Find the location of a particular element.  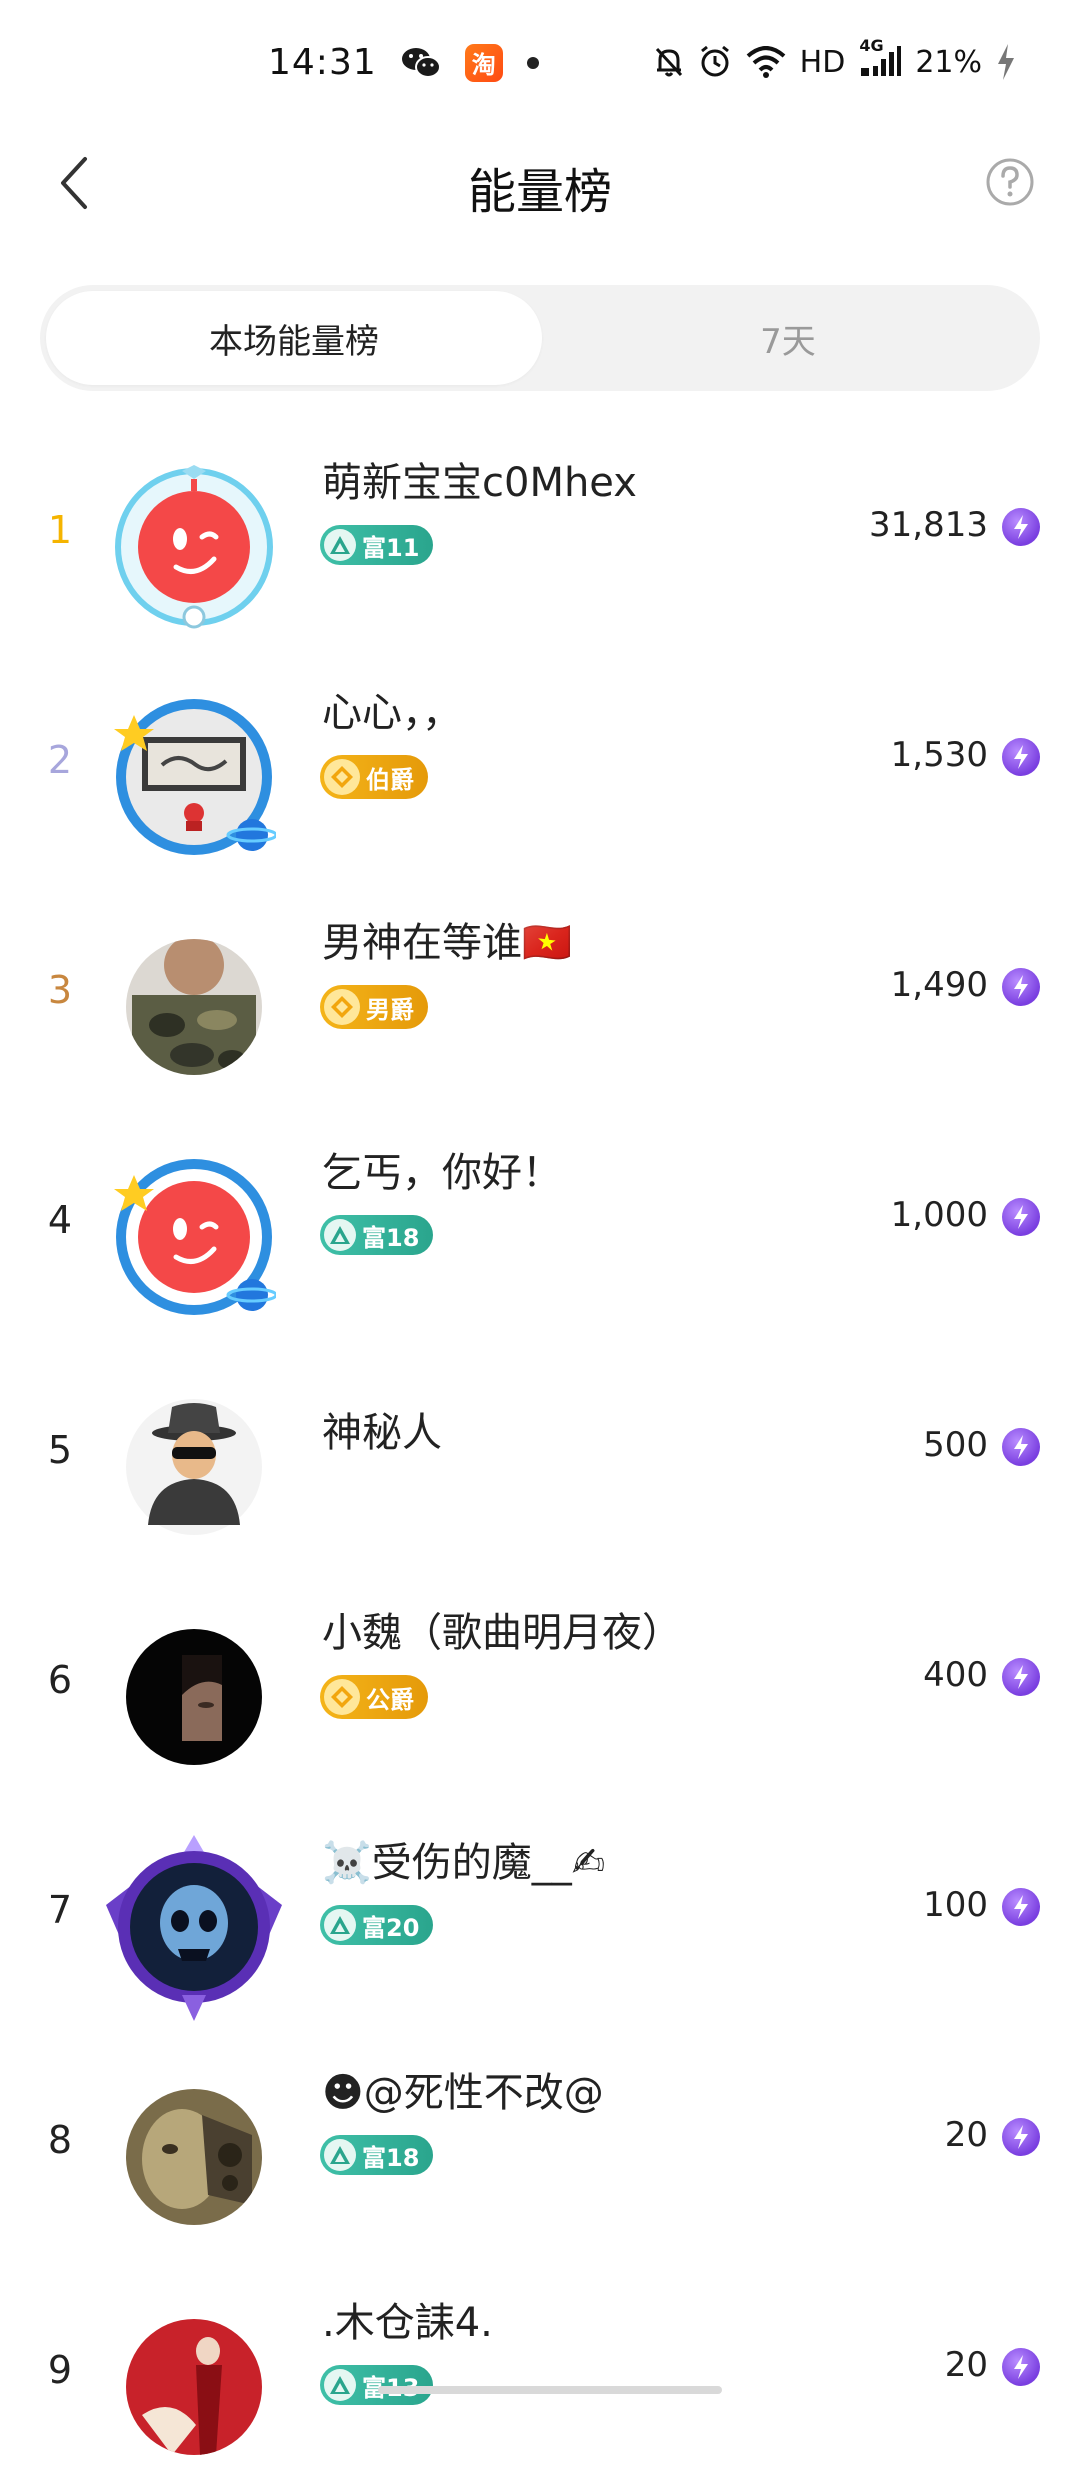

wifi-icon is located at coordinates (766, 62).